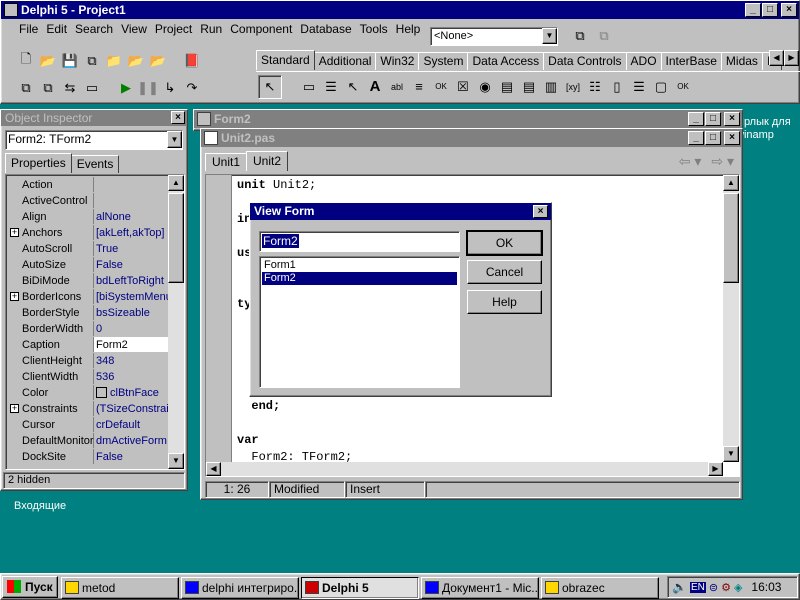  I want to click on help-button: Help, so click(504, 302).